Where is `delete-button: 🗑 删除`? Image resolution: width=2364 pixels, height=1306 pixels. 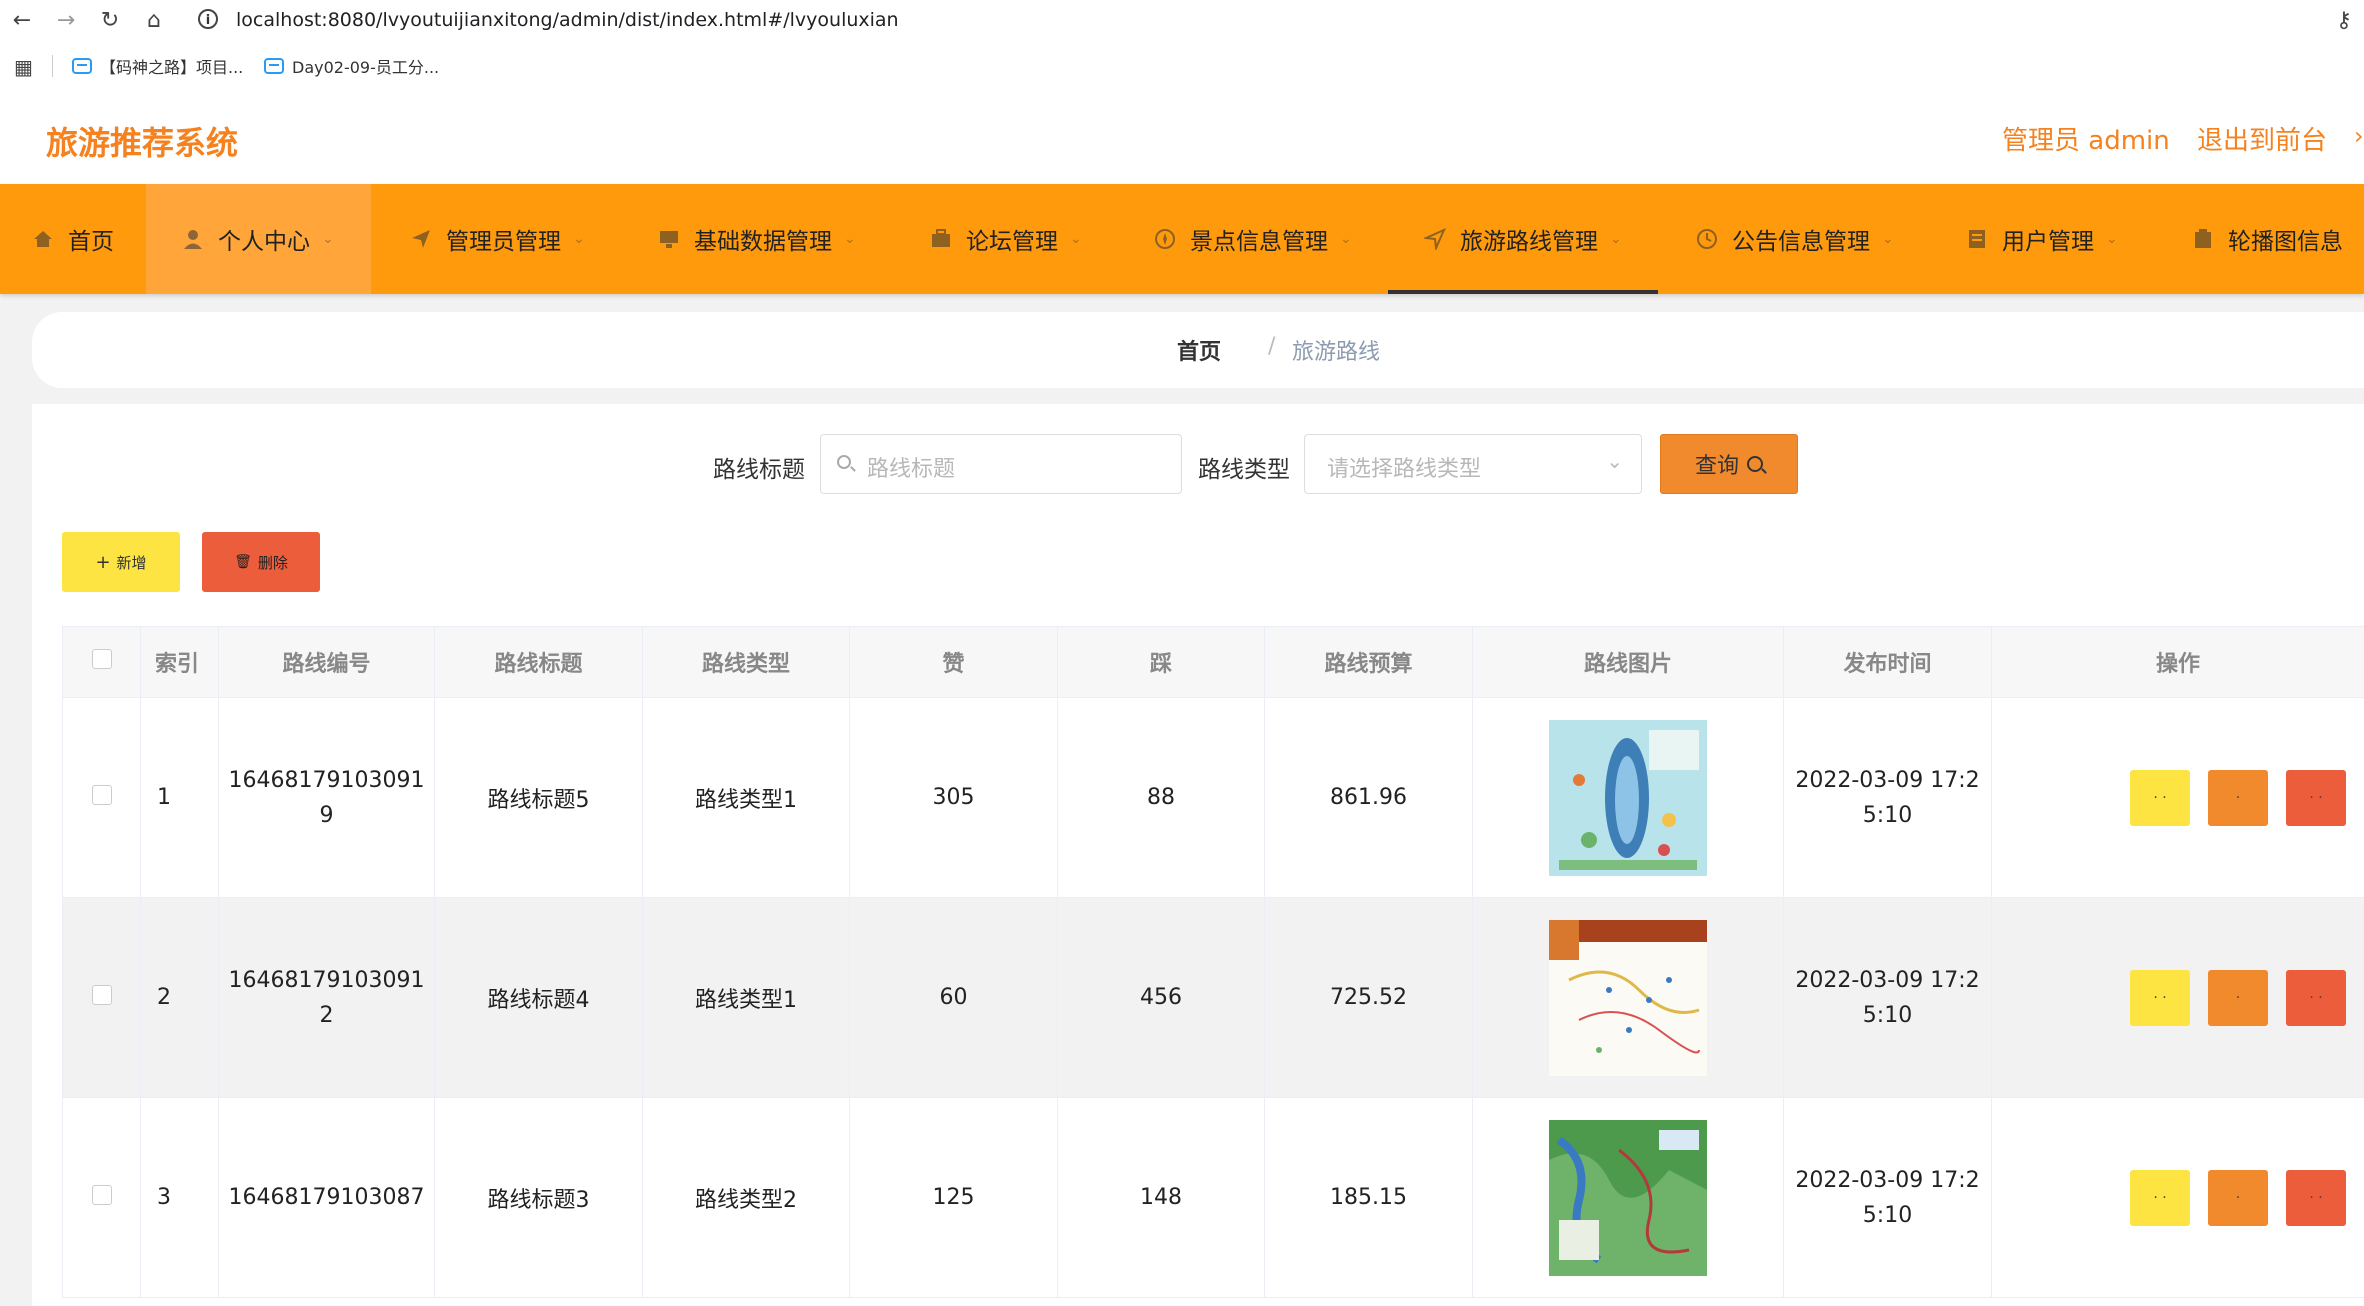
delete-button: 🗑 删除 is located at coordinates (261, 562).